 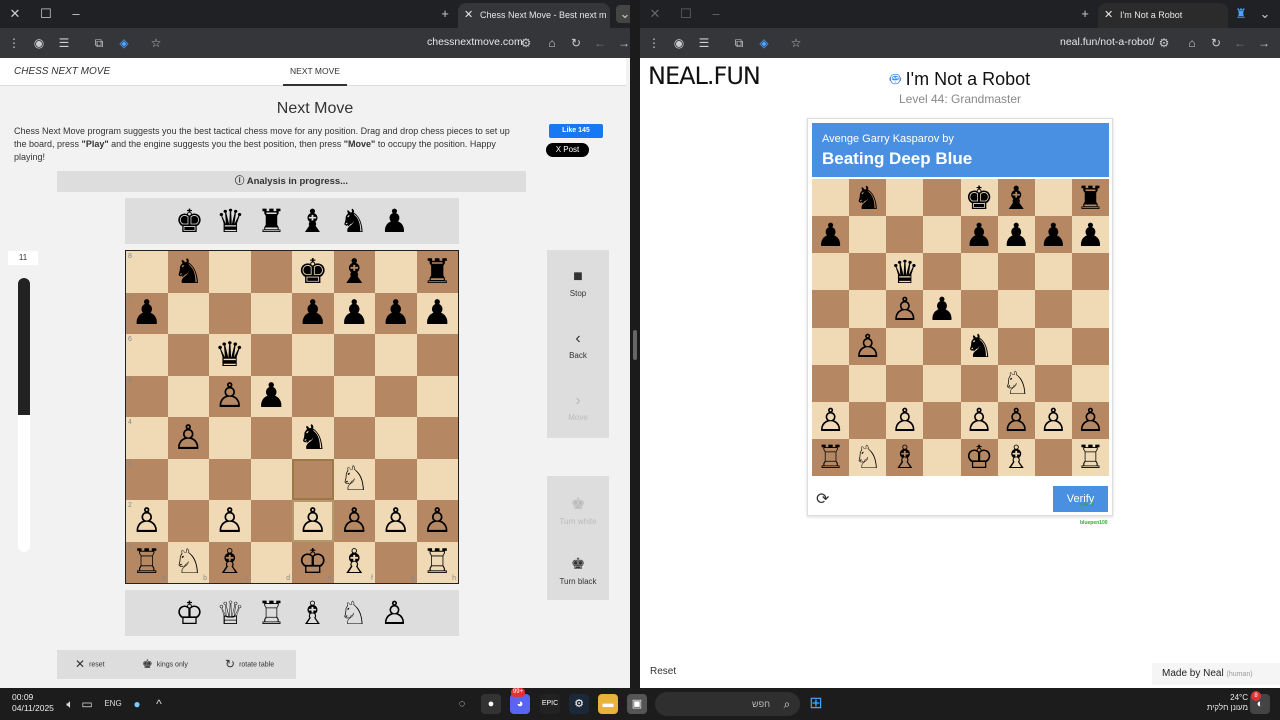 I want to click on minimize-icon: –, so click(x=716, y=14).